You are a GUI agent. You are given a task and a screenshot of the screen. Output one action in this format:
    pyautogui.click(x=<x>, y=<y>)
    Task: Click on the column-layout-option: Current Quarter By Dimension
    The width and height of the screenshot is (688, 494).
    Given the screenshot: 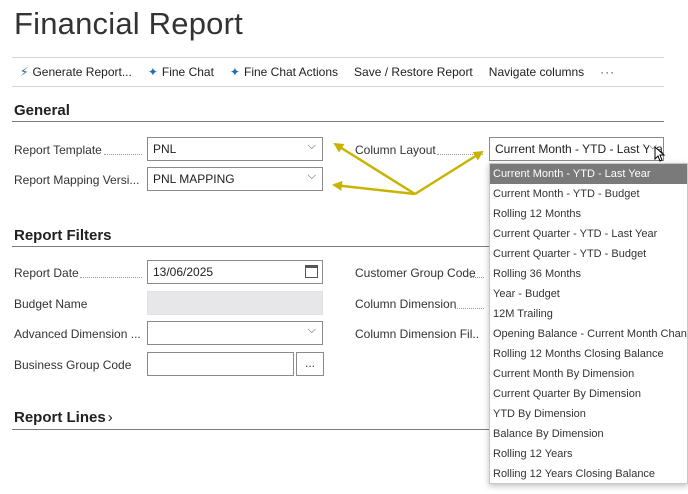 What is the action you would take?
    pyautogui.click(x=588, y=394)
    